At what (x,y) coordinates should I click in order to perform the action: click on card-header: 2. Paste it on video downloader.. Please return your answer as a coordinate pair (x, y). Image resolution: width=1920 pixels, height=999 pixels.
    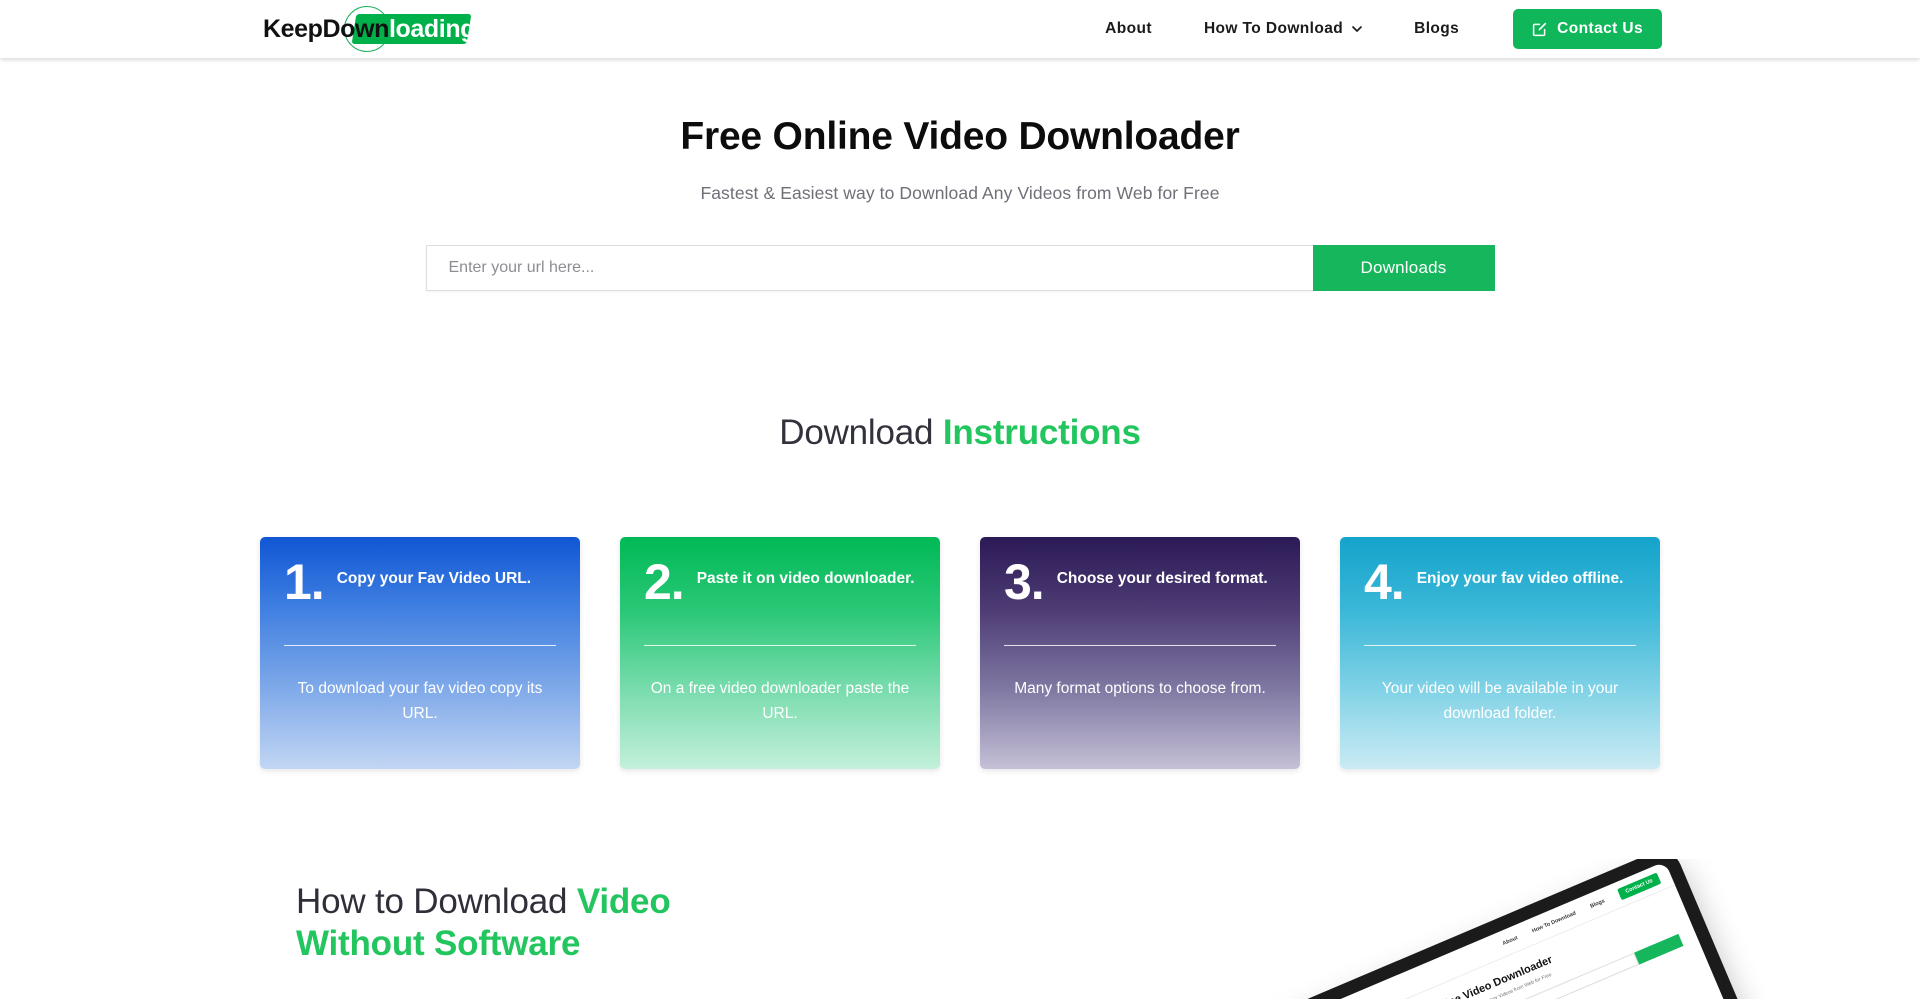
    Looking at the image, I should click on (780, 590).